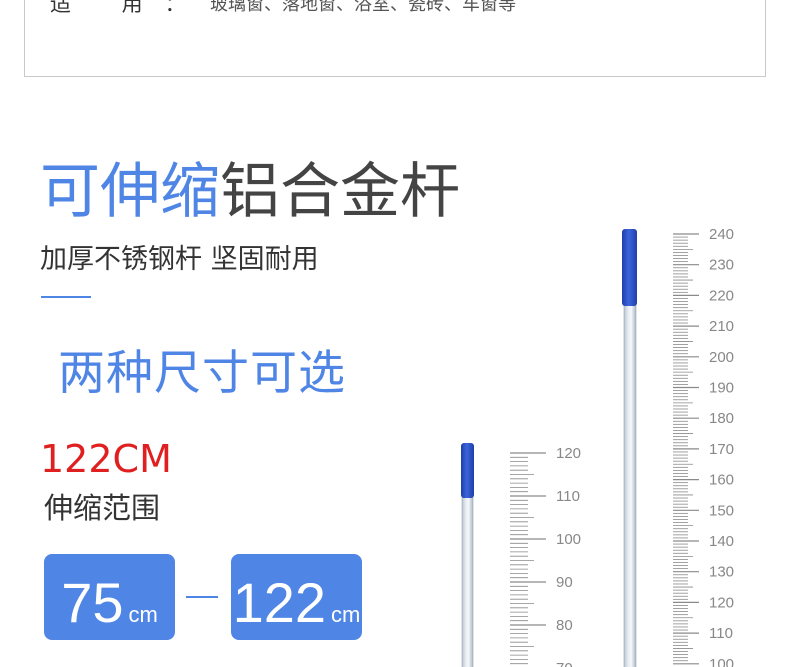 This screenshot has height=667, width=790. What do you see at coordinates (721, 357) in the screenshot?
I see `scale-label: 200` at bounding box center [721, 357].